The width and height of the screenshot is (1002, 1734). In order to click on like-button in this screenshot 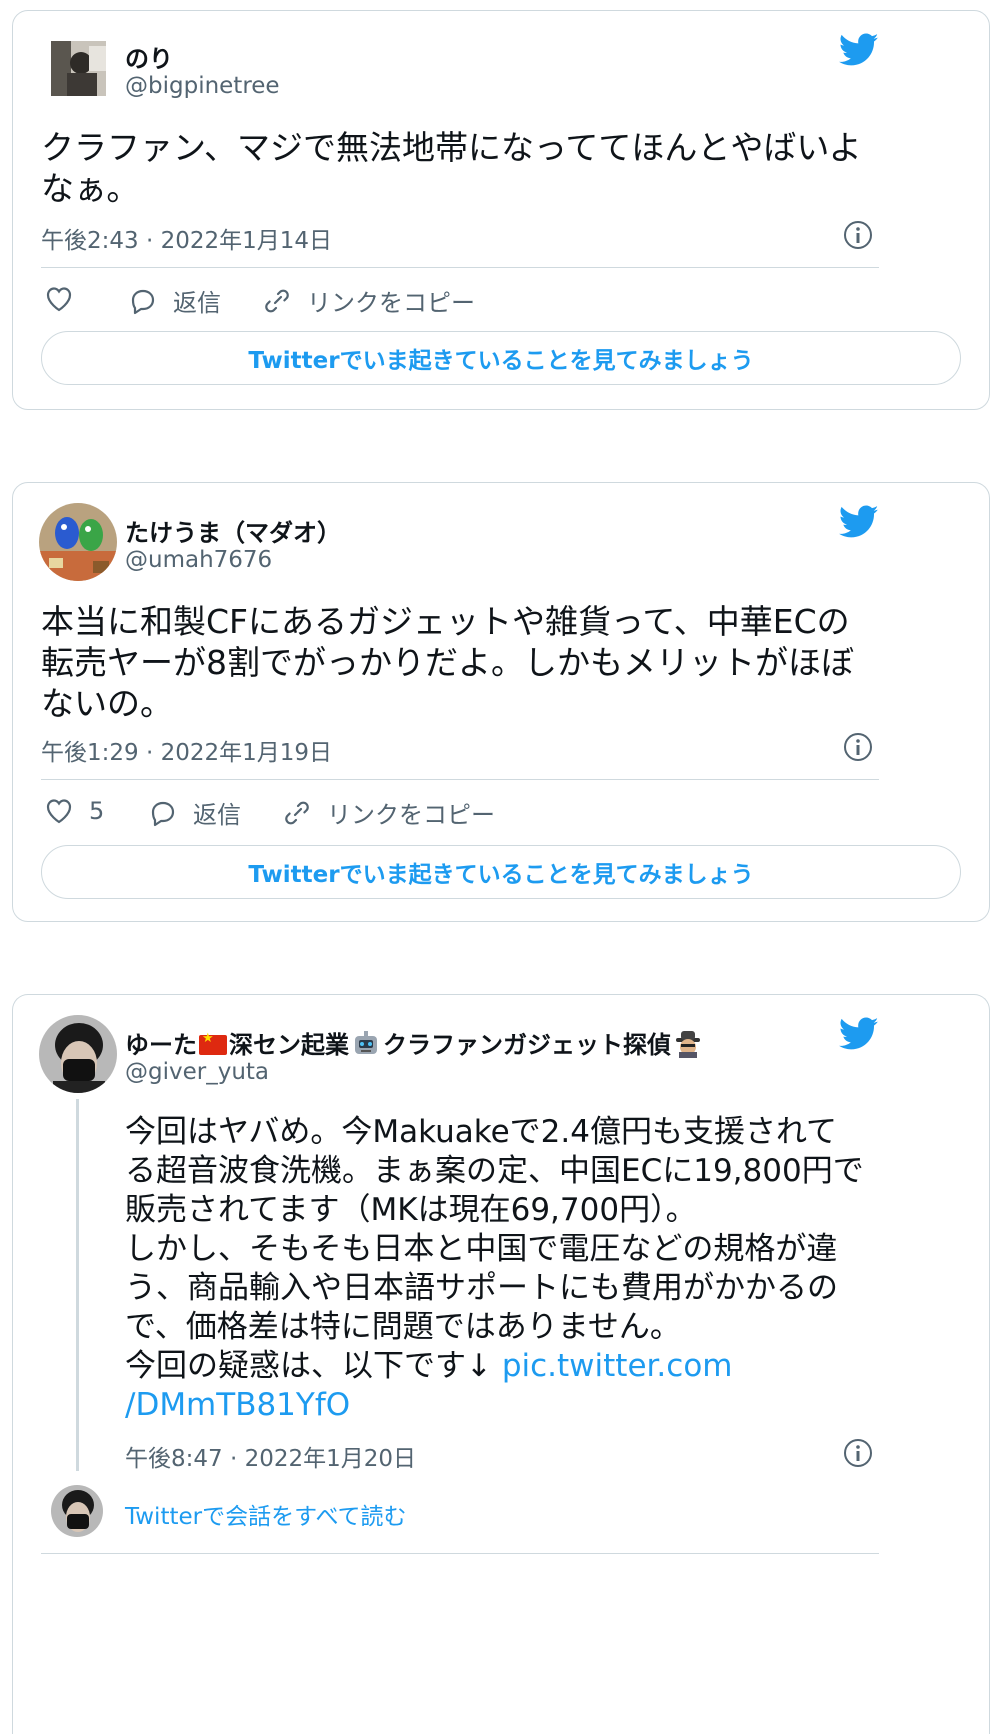, I will do `click(66, 299)`.